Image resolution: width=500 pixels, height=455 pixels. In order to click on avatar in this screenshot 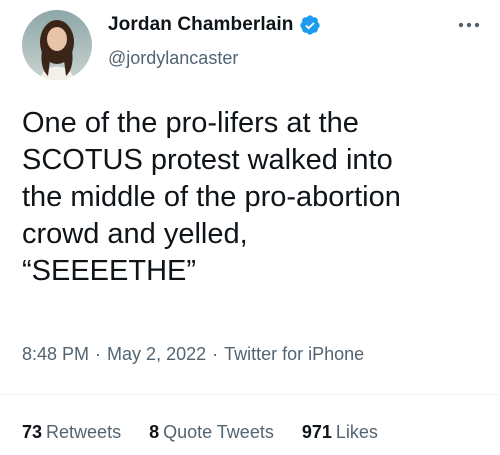, I will do `click(57, 45)`.